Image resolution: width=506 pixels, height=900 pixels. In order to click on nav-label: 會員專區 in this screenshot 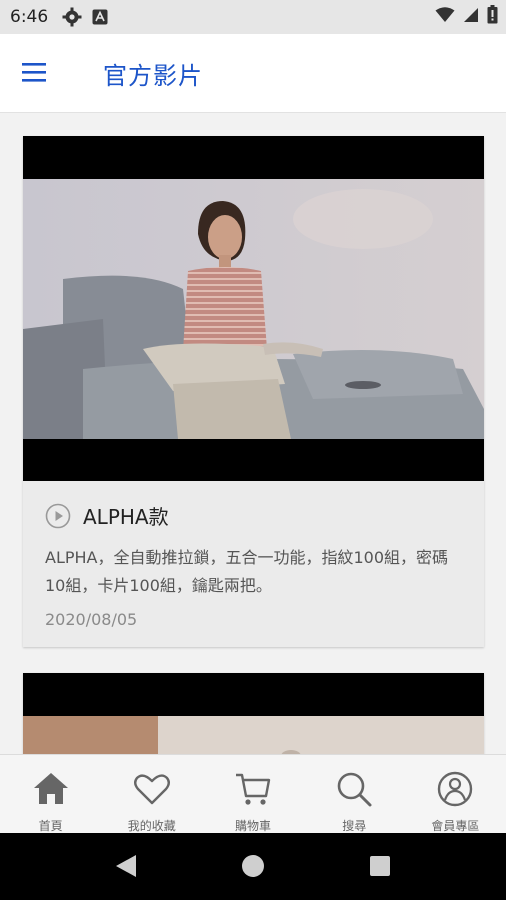, I will do `click(455, 826)`.